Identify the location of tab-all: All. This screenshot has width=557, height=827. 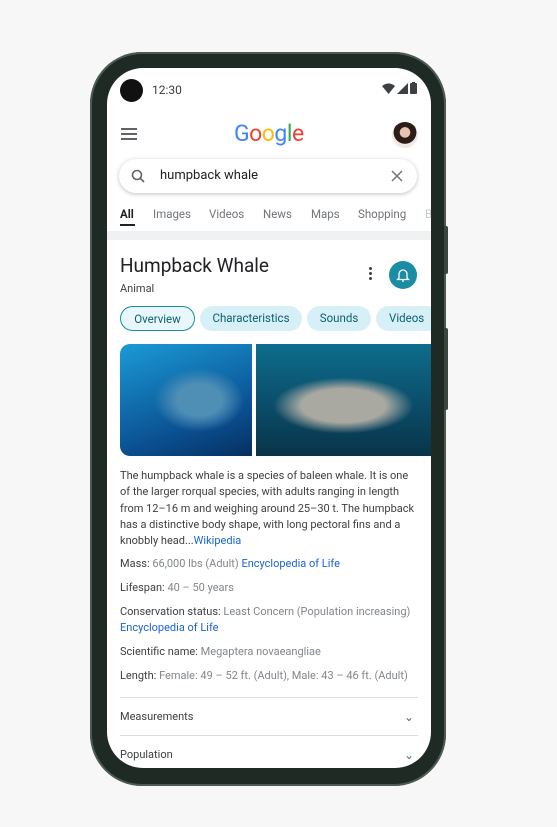
(127, 214).